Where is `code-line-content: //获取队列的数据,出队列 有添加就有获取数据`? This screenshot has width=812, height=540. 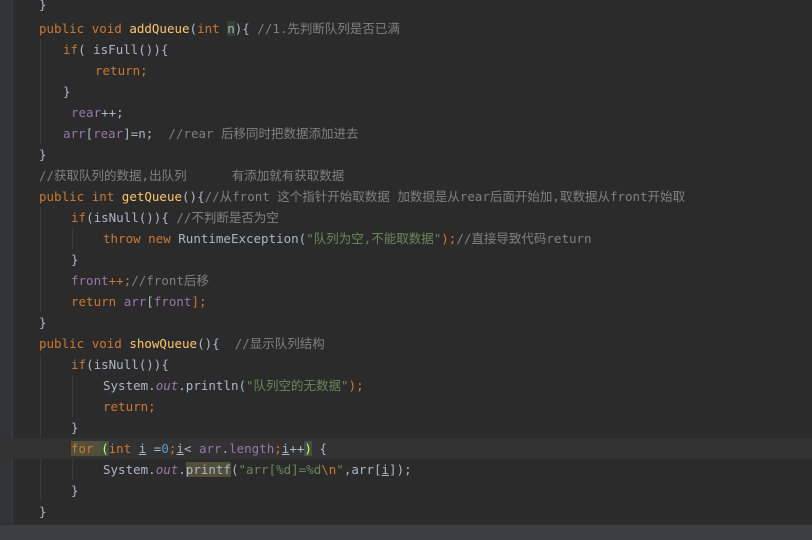 code-line-content: //获取队列的数据,出队列 有添加就有获取数据 is located at coordinates (191, 175).